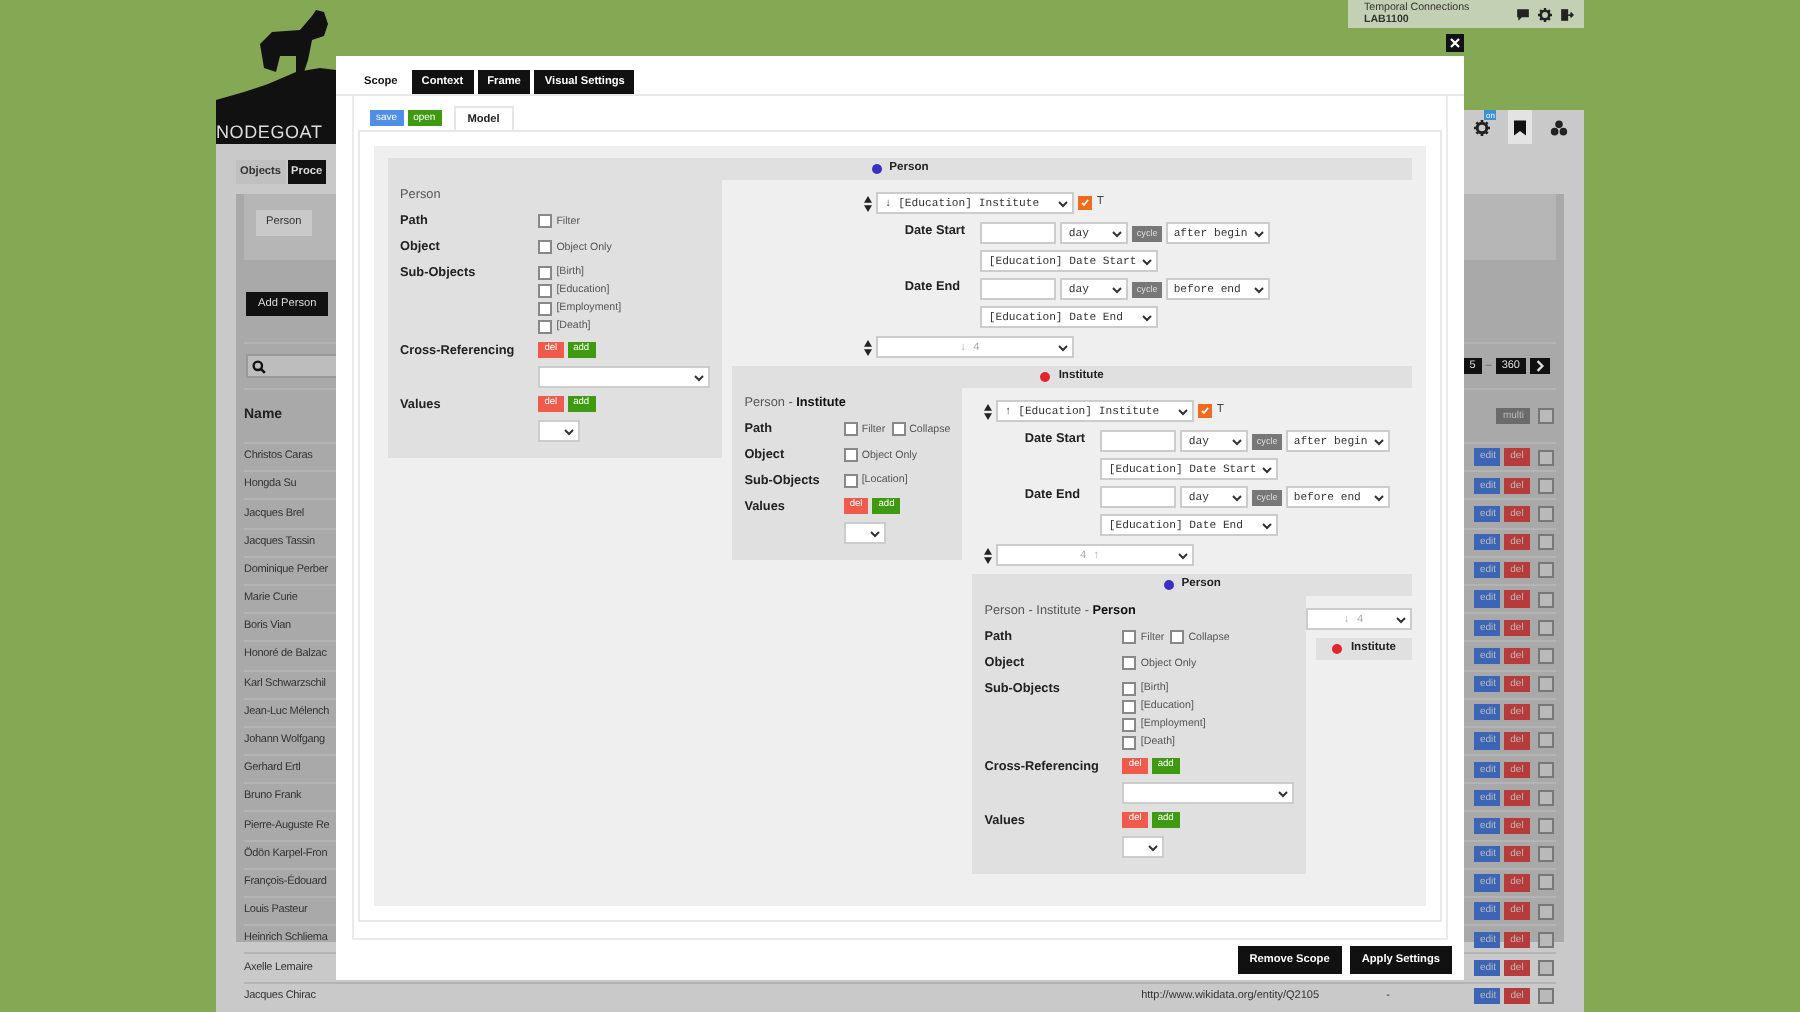  What do you see at coordinates (292, 366) in the screenshot?
I see `search-field` at bounding box center [292, 366].